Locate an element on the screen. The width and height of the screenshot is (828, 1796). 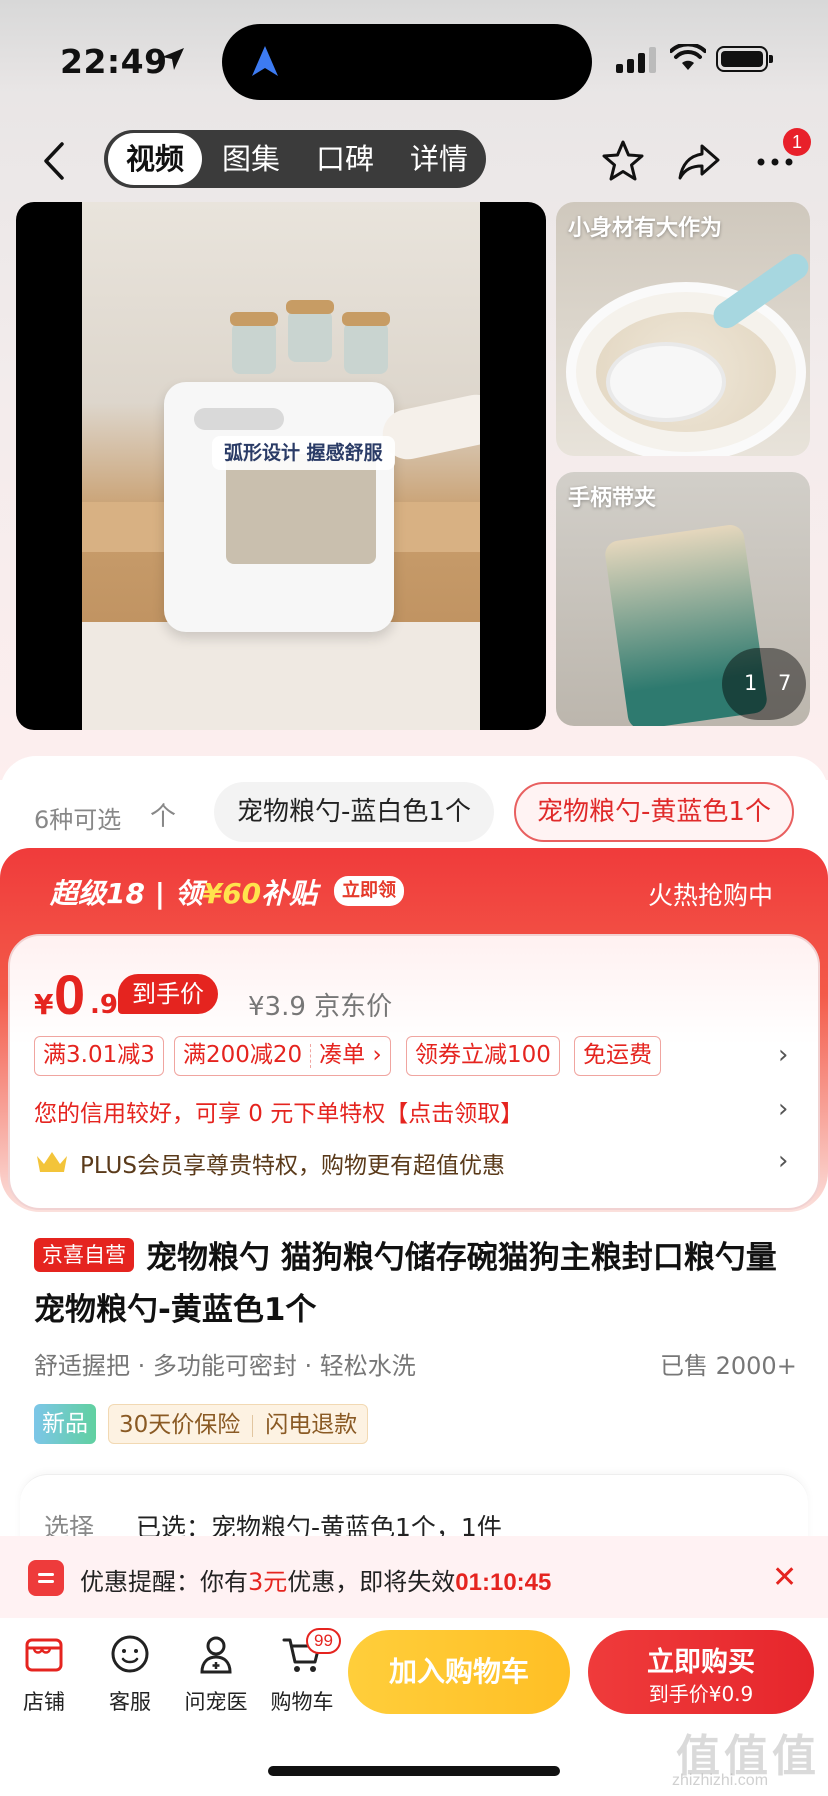
wifi-icon is located at coordinates (688, 57).